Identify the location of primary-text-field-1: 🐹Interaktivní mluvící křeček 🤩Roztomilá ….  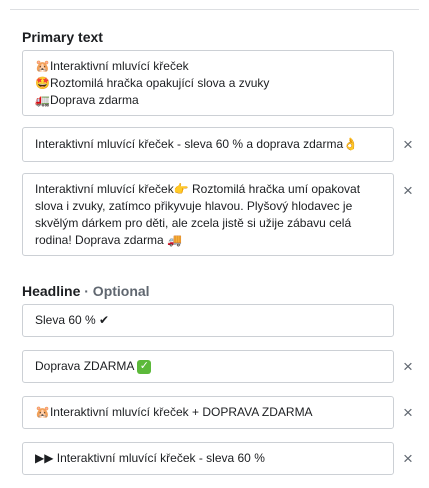
(208, 83).